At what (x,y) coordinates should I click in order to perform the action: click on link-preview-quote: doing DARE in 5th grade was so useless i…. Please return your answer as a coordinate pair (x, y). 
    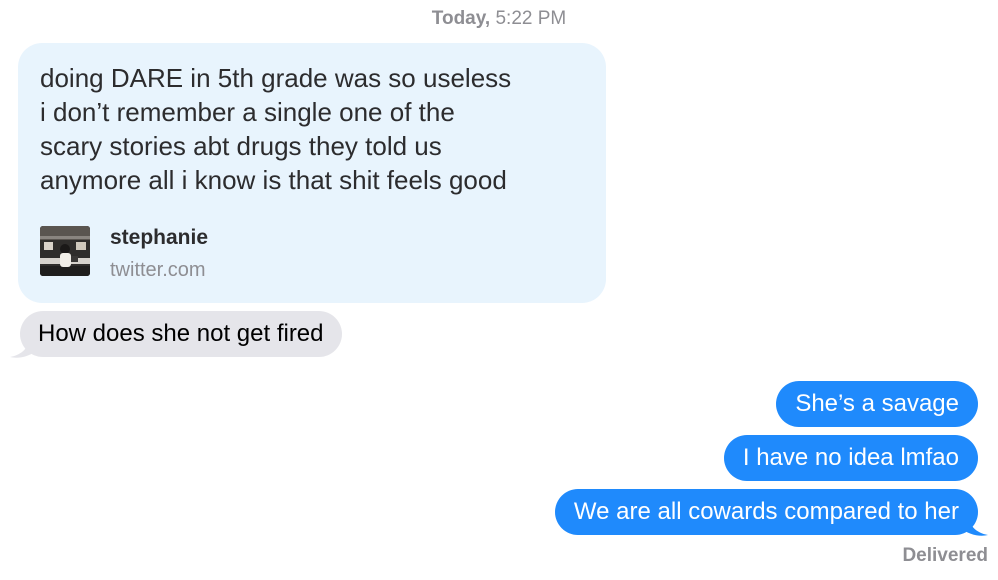
    Looking at the image, I should click on (320, 129).